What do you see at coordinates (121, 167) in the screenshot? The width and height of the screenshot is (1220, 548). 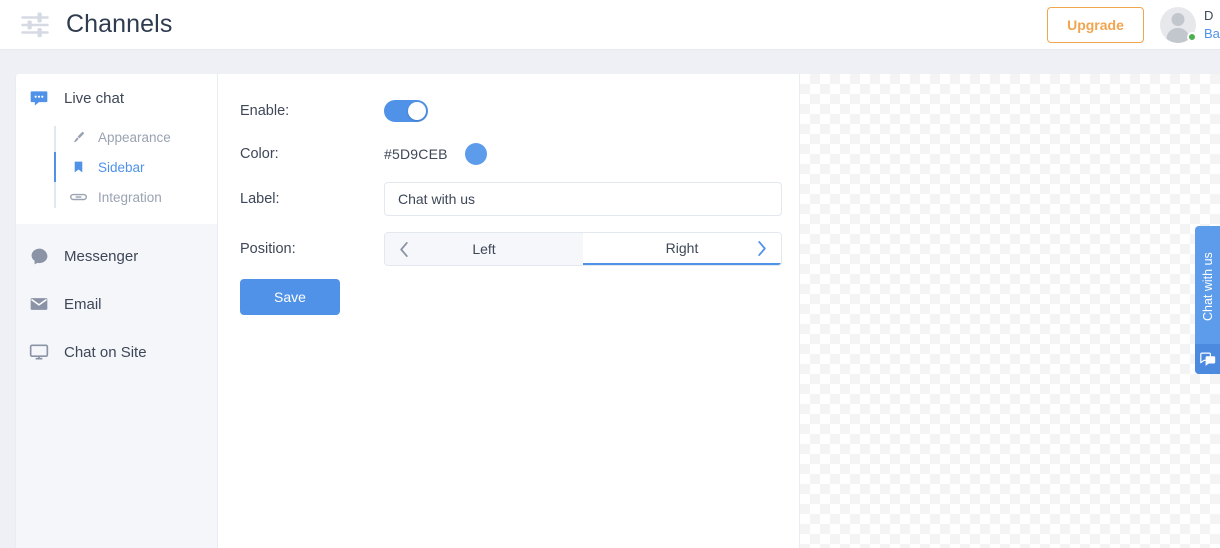 I see `sidebar-item-label: Sidebar` at bounding box center [121, 167].